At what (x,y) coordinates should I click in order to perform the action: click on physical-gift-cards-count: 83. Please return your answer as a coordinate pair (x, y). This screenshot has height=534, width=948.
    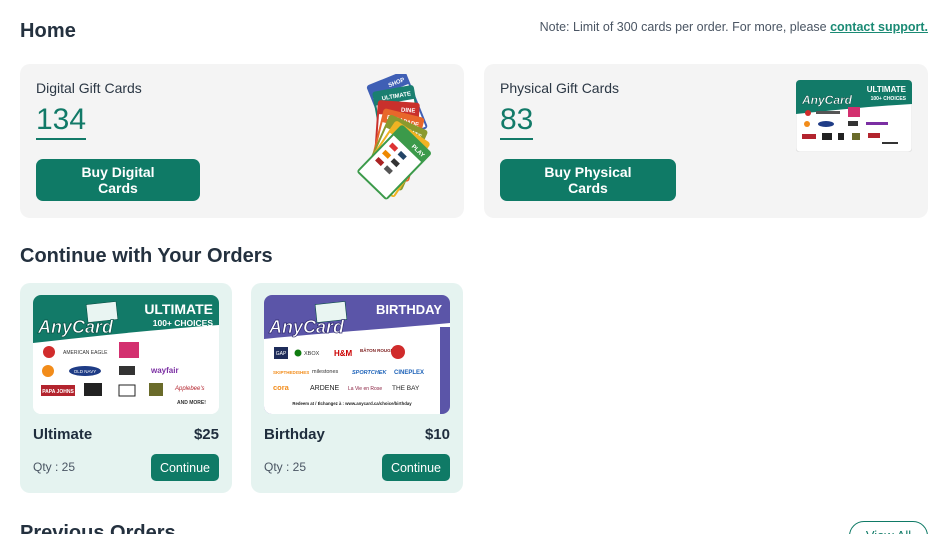
    Looking at the image, I should click on (517, 121).